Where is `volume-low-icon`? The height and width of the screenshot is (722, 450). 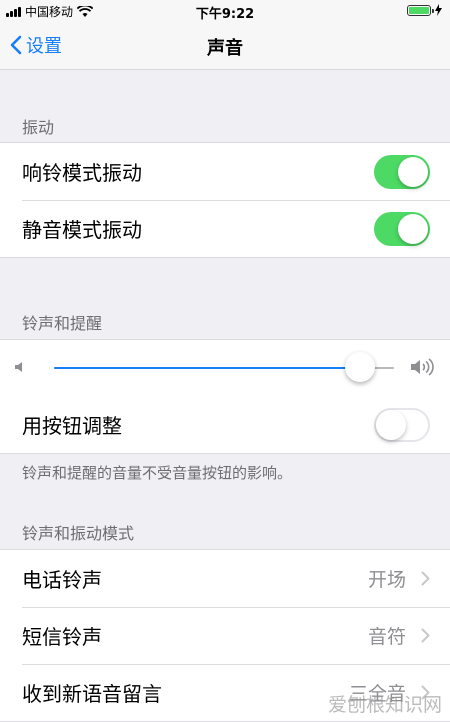 volume-low-icon is located at coordinates (18, 367).